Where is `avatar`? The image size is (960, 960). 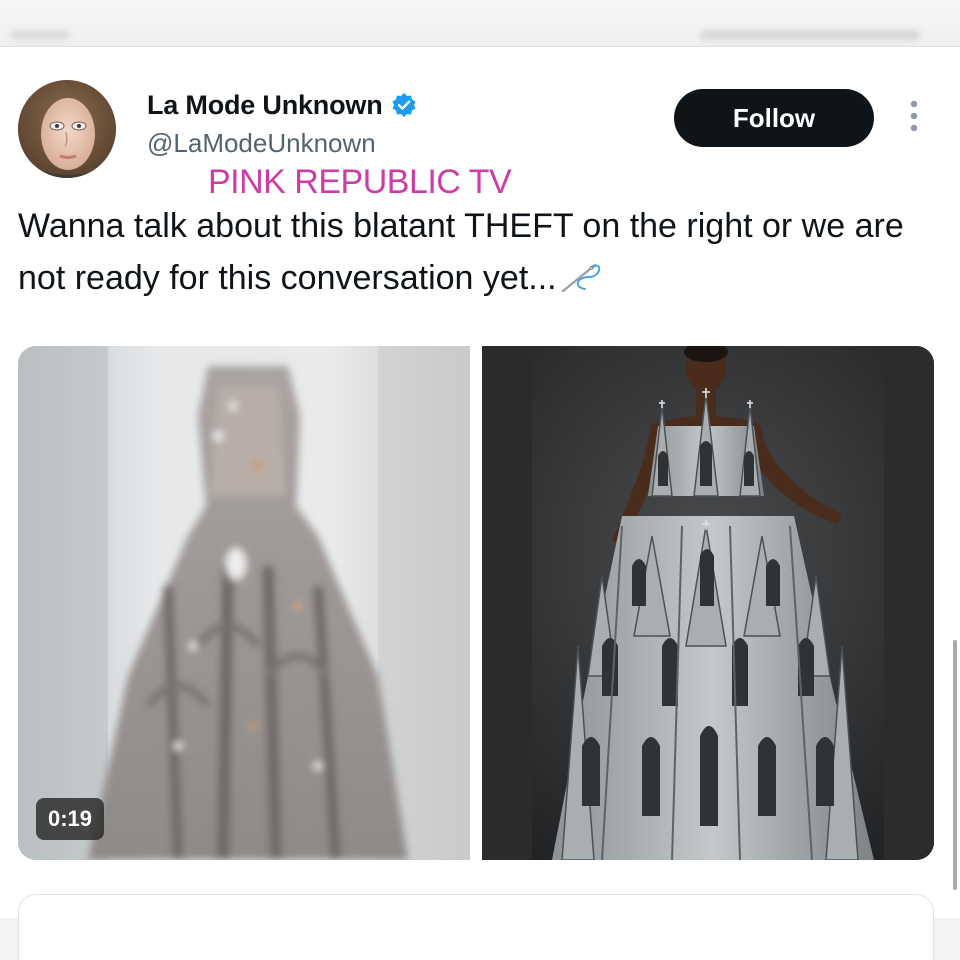
avatar is located at coordinates (67, 129).